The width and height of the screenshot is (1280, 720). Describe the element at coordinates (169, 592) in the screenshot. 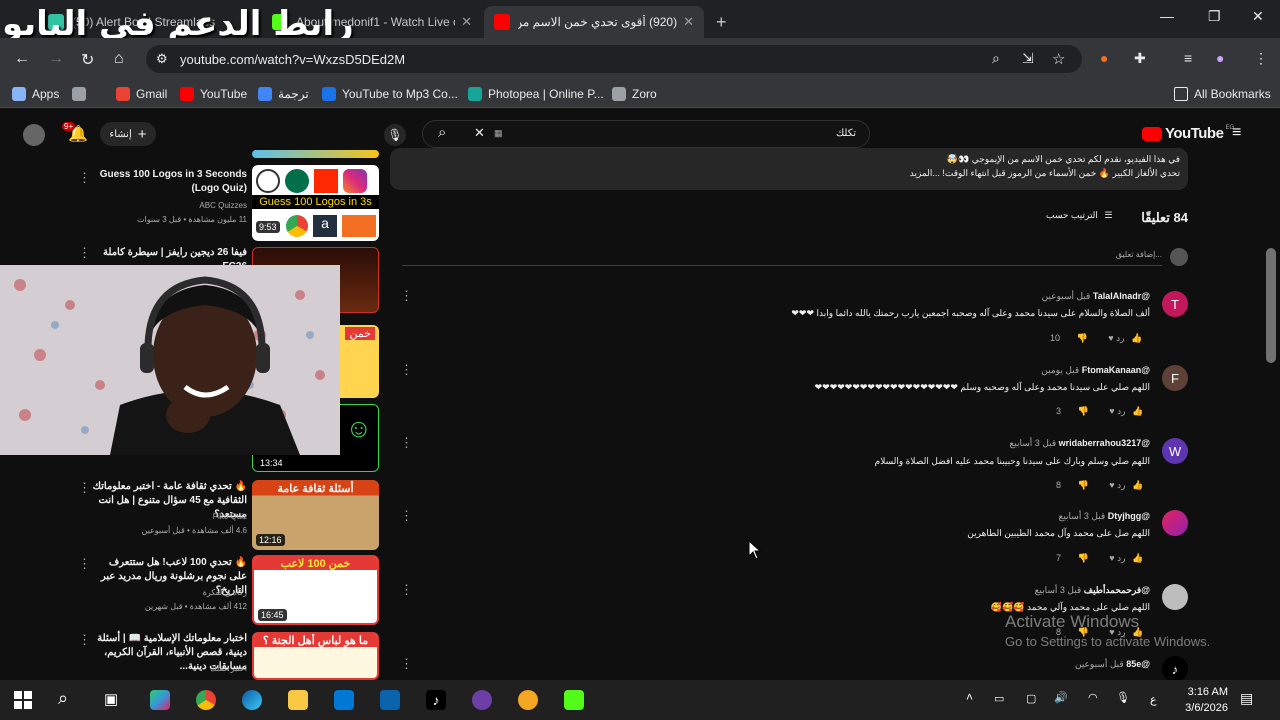

I see `video-channel: زكاة و الفكرة` at that location.